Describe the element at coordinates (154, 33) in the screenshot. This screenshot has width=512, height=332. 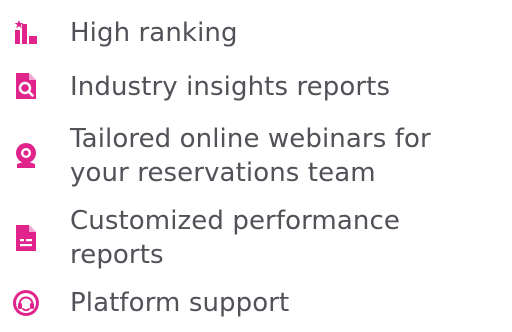
I see `feature-label: High ranking` at that location.